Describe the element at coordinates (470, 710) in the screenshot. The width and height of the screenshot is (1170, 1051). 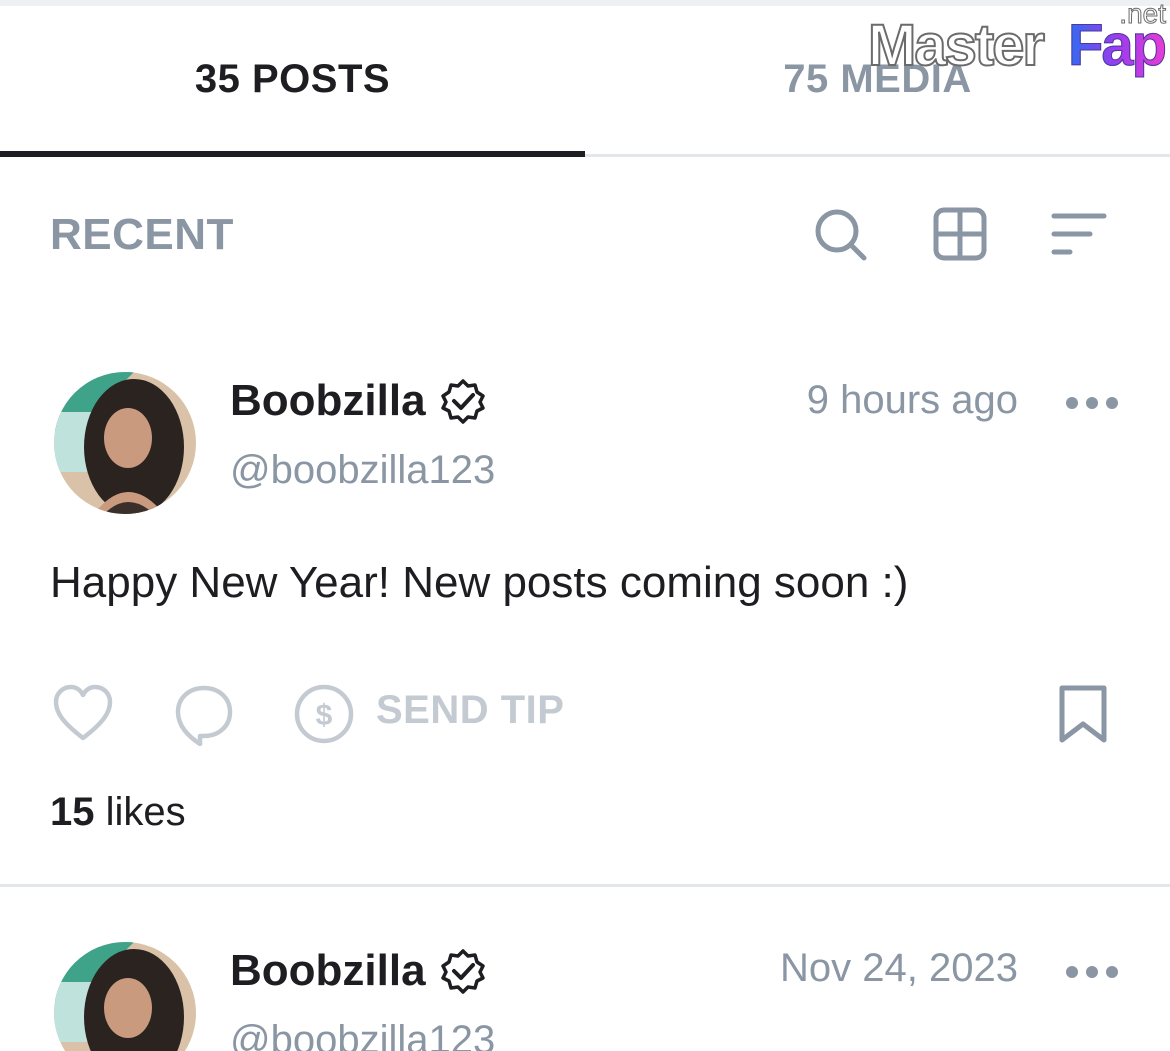
I see `send-tip-button: SEND TIP` at that location.